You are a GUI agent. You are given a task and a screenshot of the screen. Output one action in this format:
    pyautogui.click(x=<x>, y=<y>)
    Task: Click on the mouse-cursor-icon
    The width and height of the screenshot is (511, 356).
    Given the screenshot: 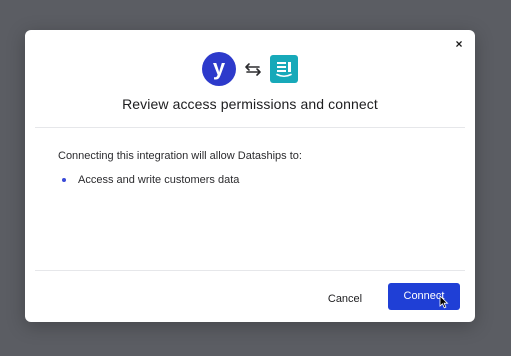 What is the action you would take?
    pyautogui.click(x=444, y=302)
    